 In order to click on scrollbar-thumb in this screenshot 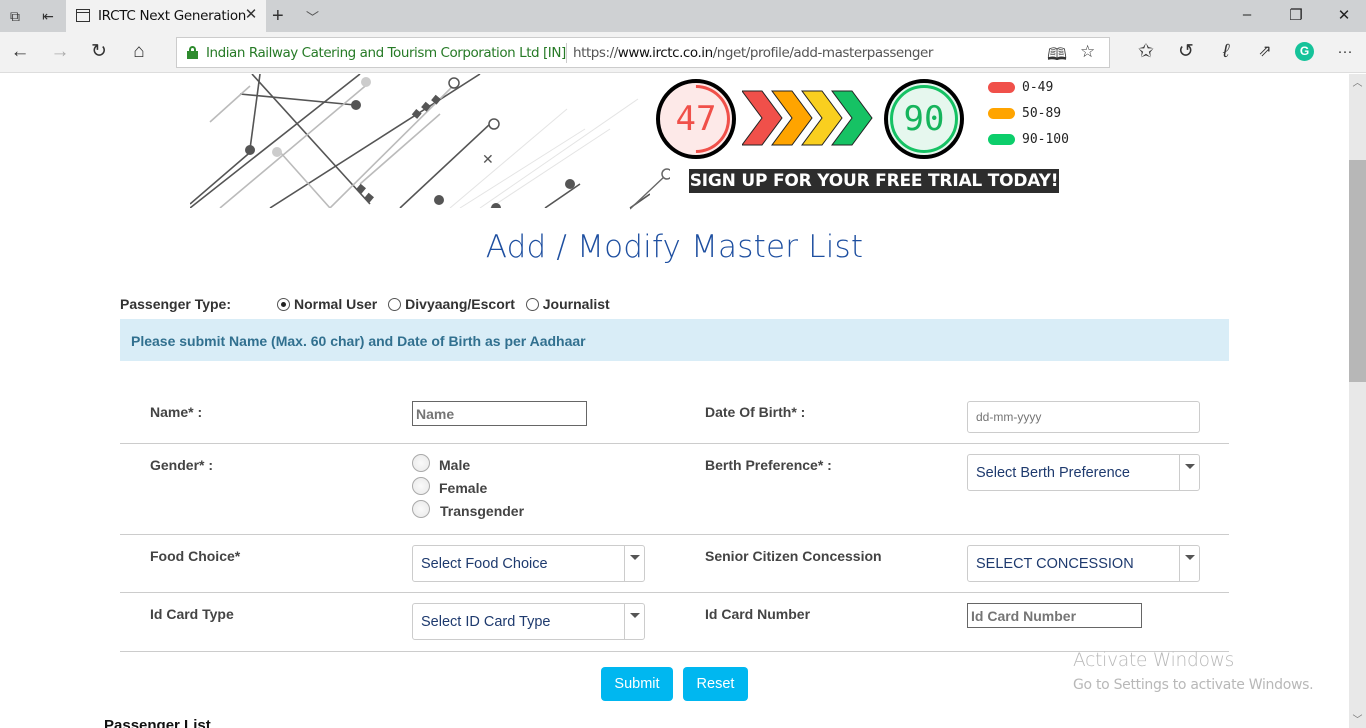, I will do `click(1357, 271)`.